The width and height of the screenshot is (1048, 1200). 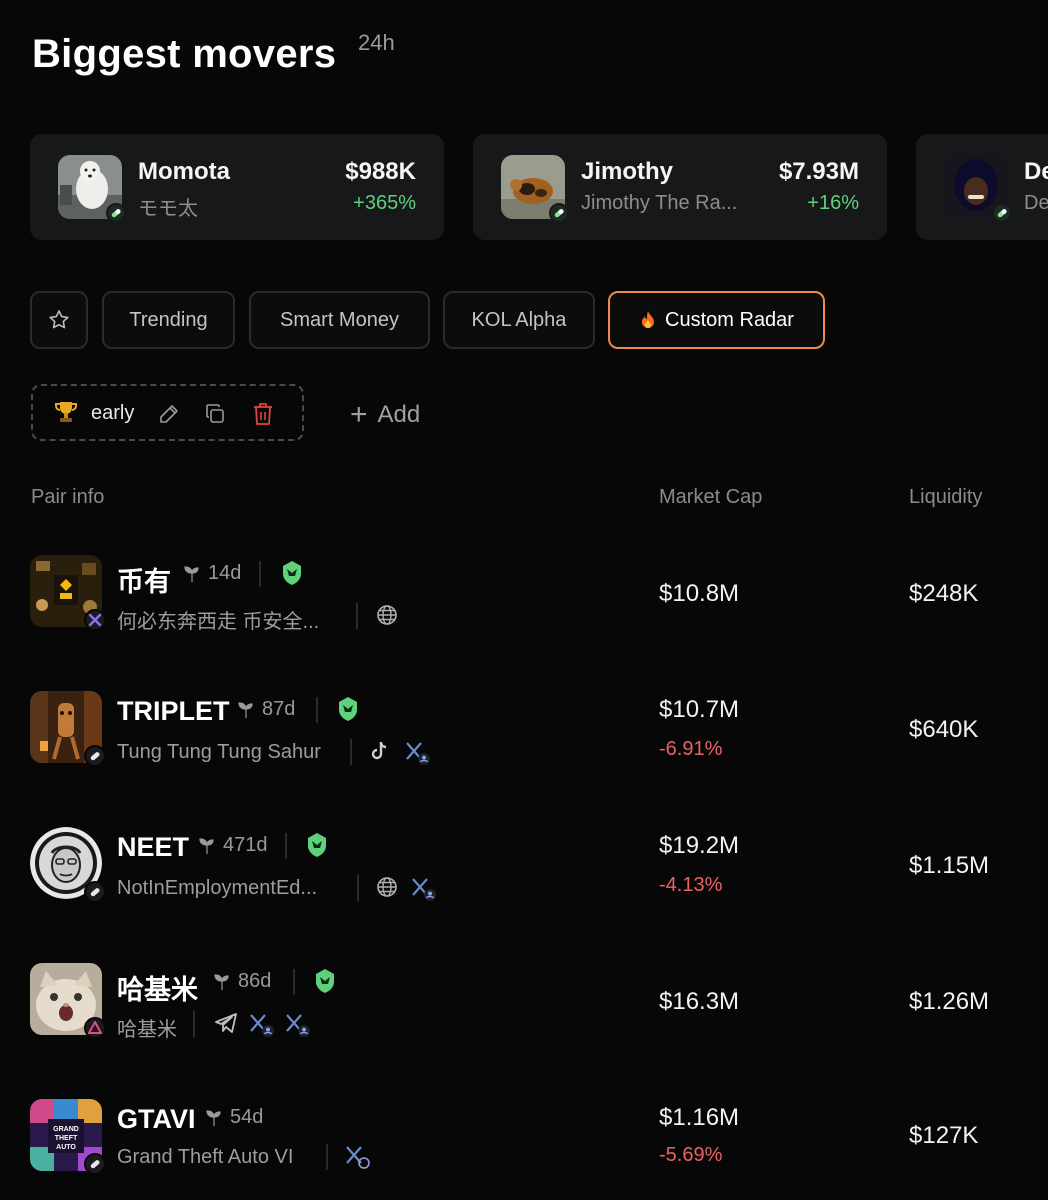 I want to click on period-label: 24h, so click(x=376, y=42).